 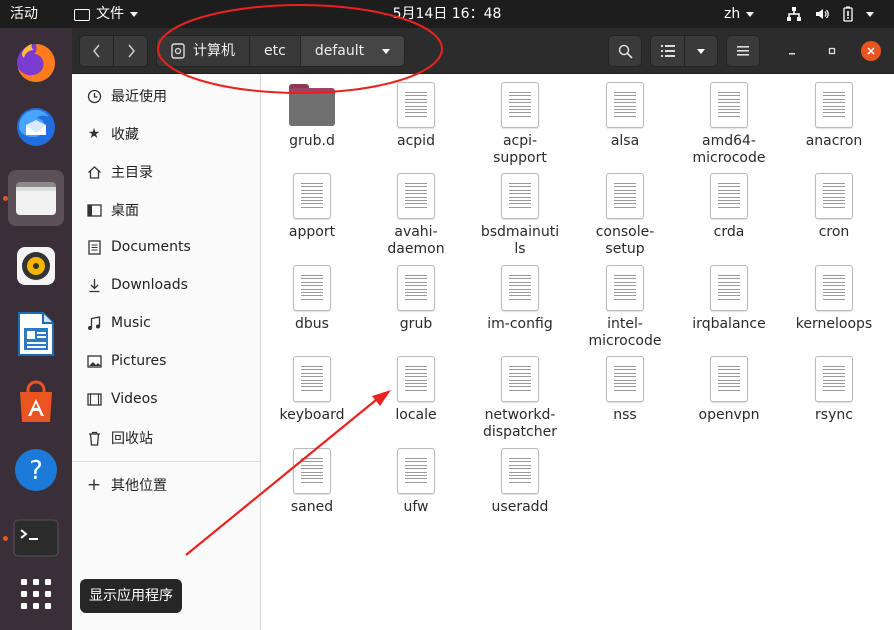 I want to click on sidebar-item-desktop: 桌面, so click(x=166, y=210).